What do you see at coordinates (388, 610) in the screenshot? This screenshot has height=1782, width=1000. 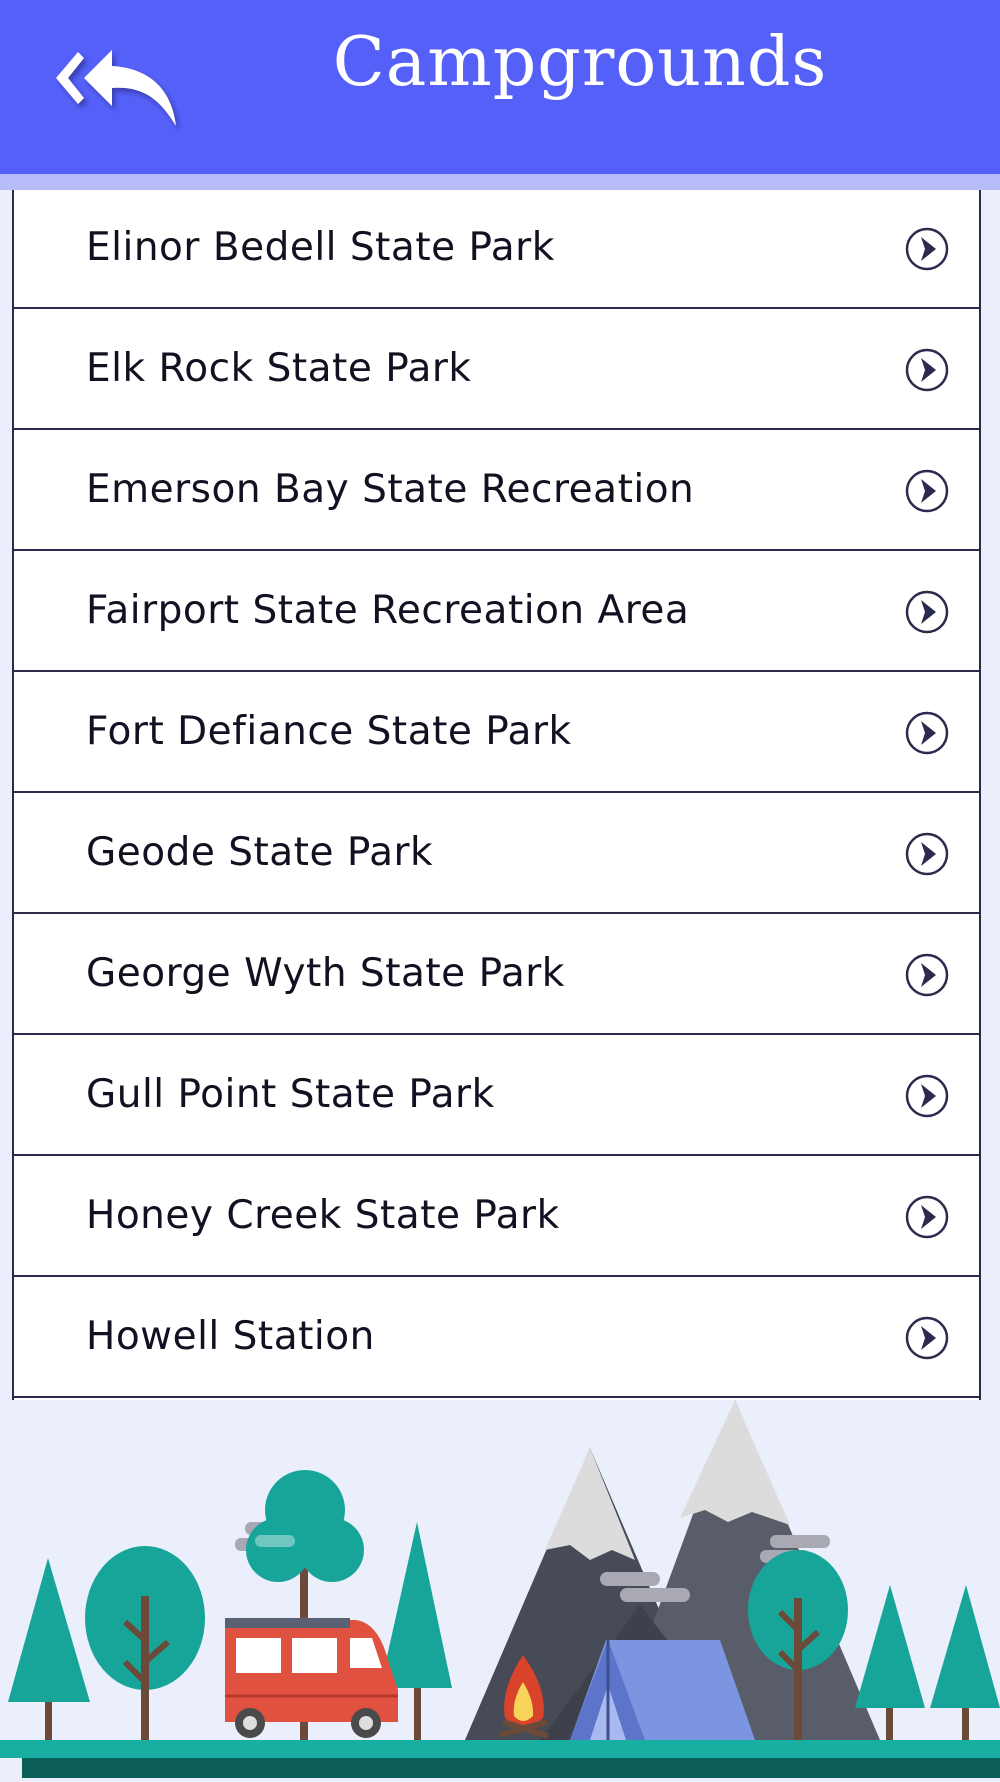 I see `list-item-label: Fairport State Recreation Area` at bounding box center [388, 610].